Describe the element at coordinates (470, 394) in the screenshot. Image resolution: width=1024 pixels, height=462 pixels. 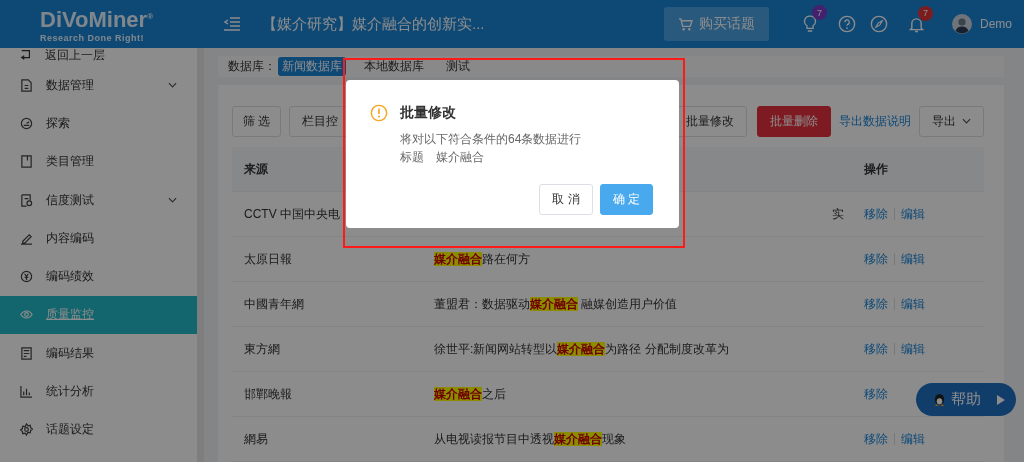
I see `table-cell: 媒介融合之后` at that location.